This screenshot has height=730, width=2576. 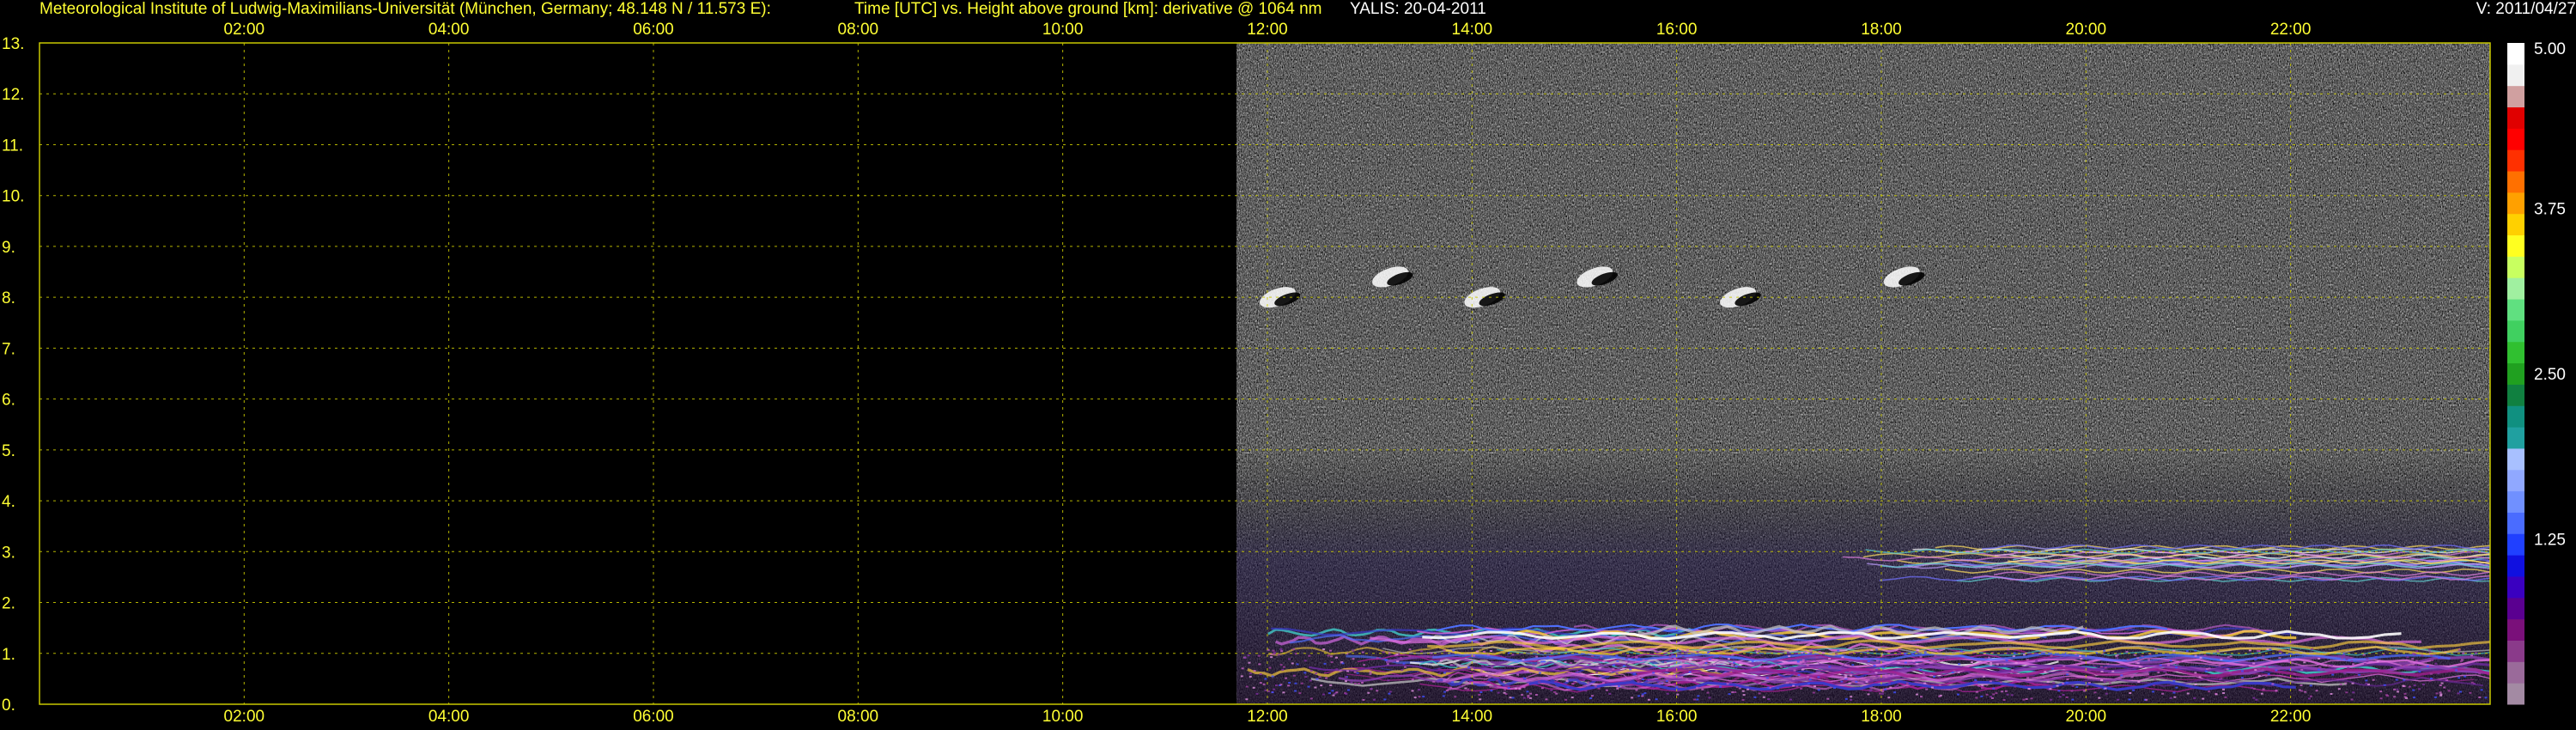 I want to click on y-tick-label: 4., so click(x=9, y=502).